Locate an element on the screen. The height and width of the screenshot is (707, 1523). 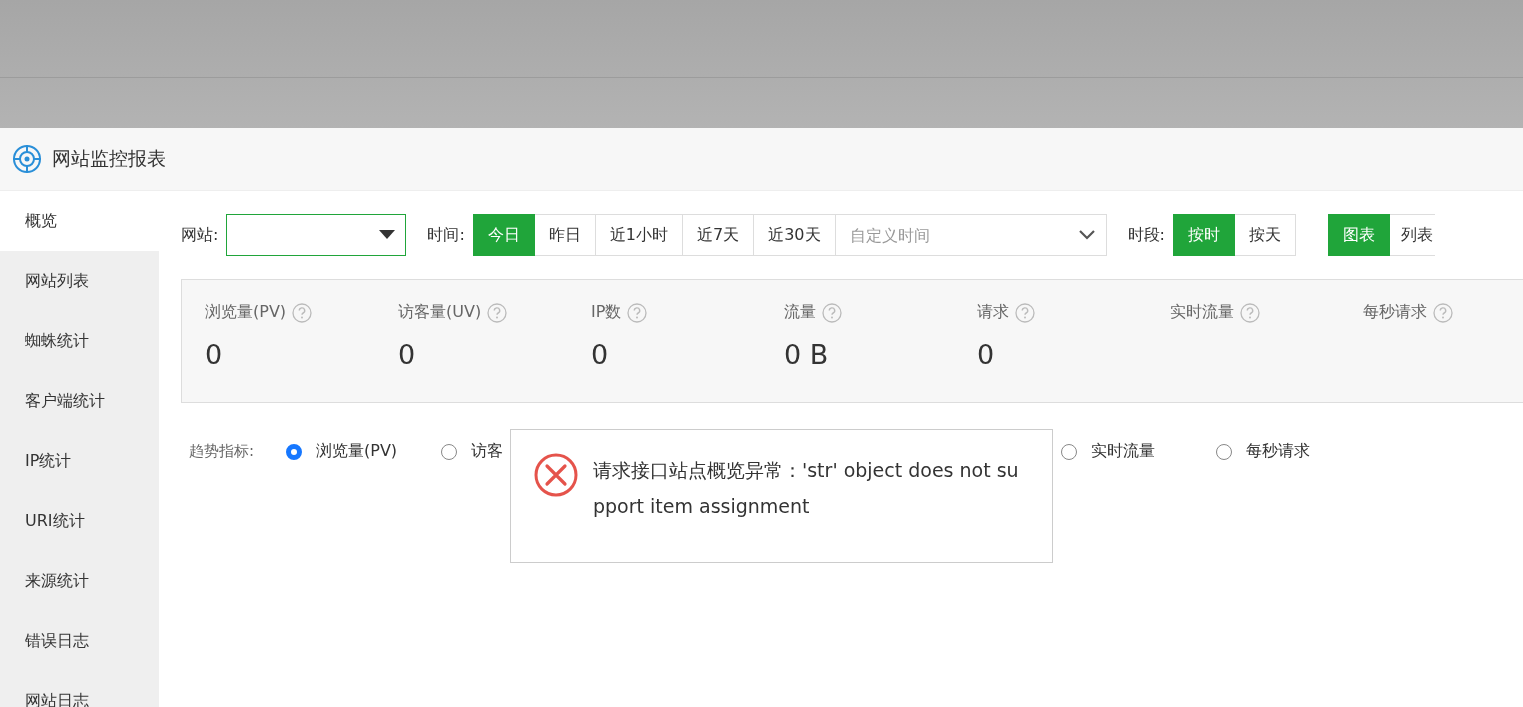
time-button: 近30天 is located at coordinates (795, 235).